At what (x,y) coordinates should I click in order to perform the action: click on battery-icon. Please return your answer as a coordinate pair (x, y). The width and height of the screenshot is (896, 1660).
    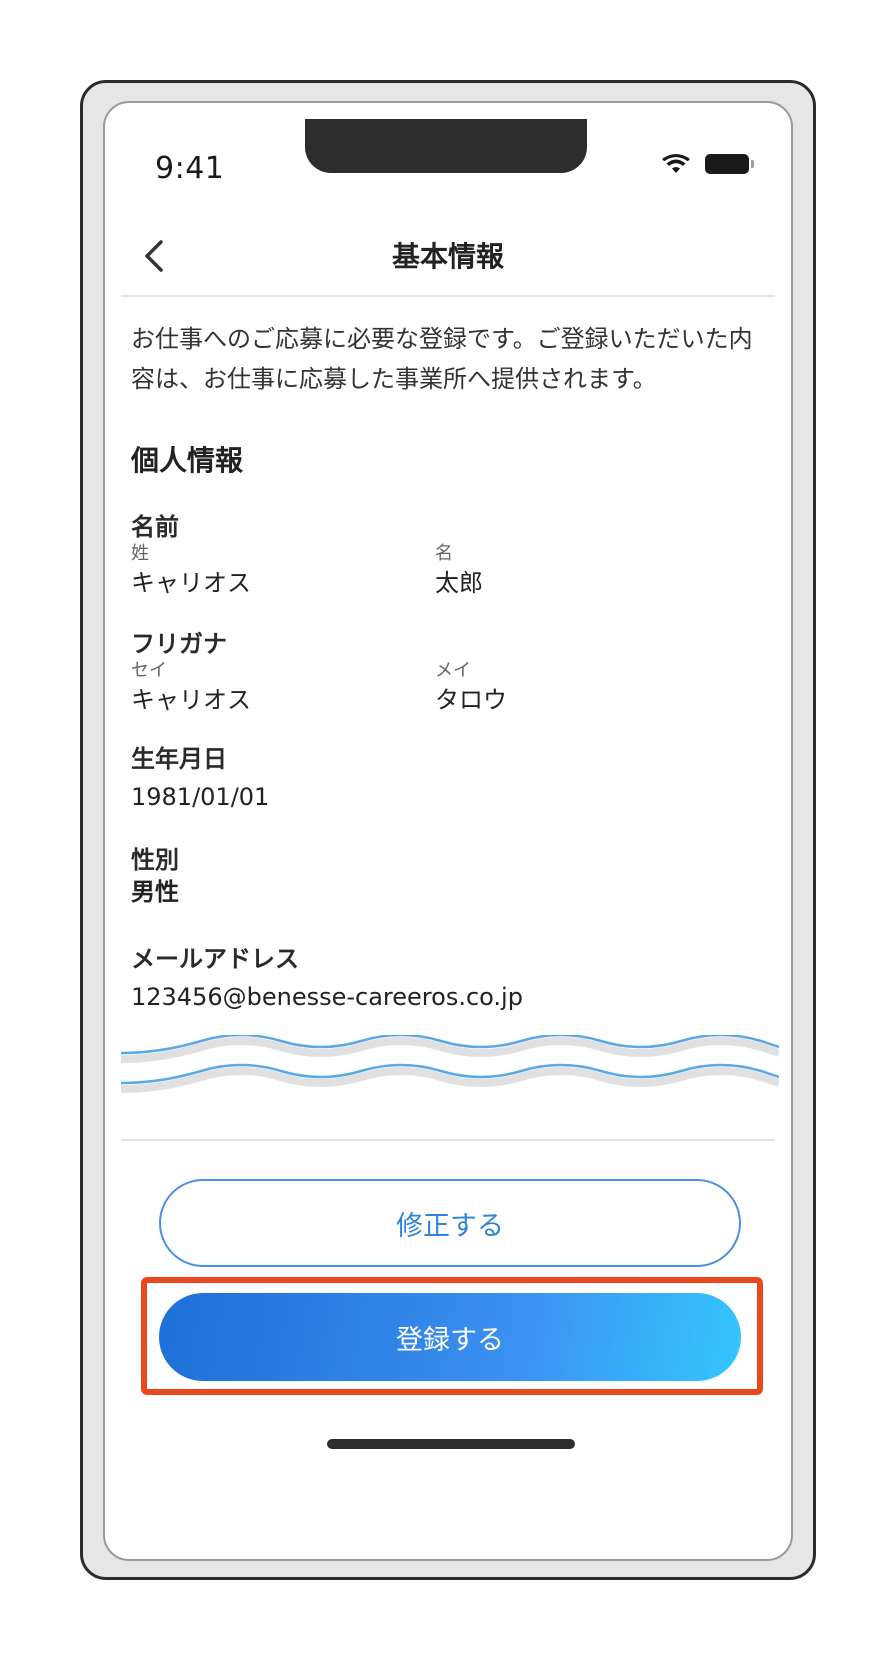
    Looking at the image, I should click on (729, 164).